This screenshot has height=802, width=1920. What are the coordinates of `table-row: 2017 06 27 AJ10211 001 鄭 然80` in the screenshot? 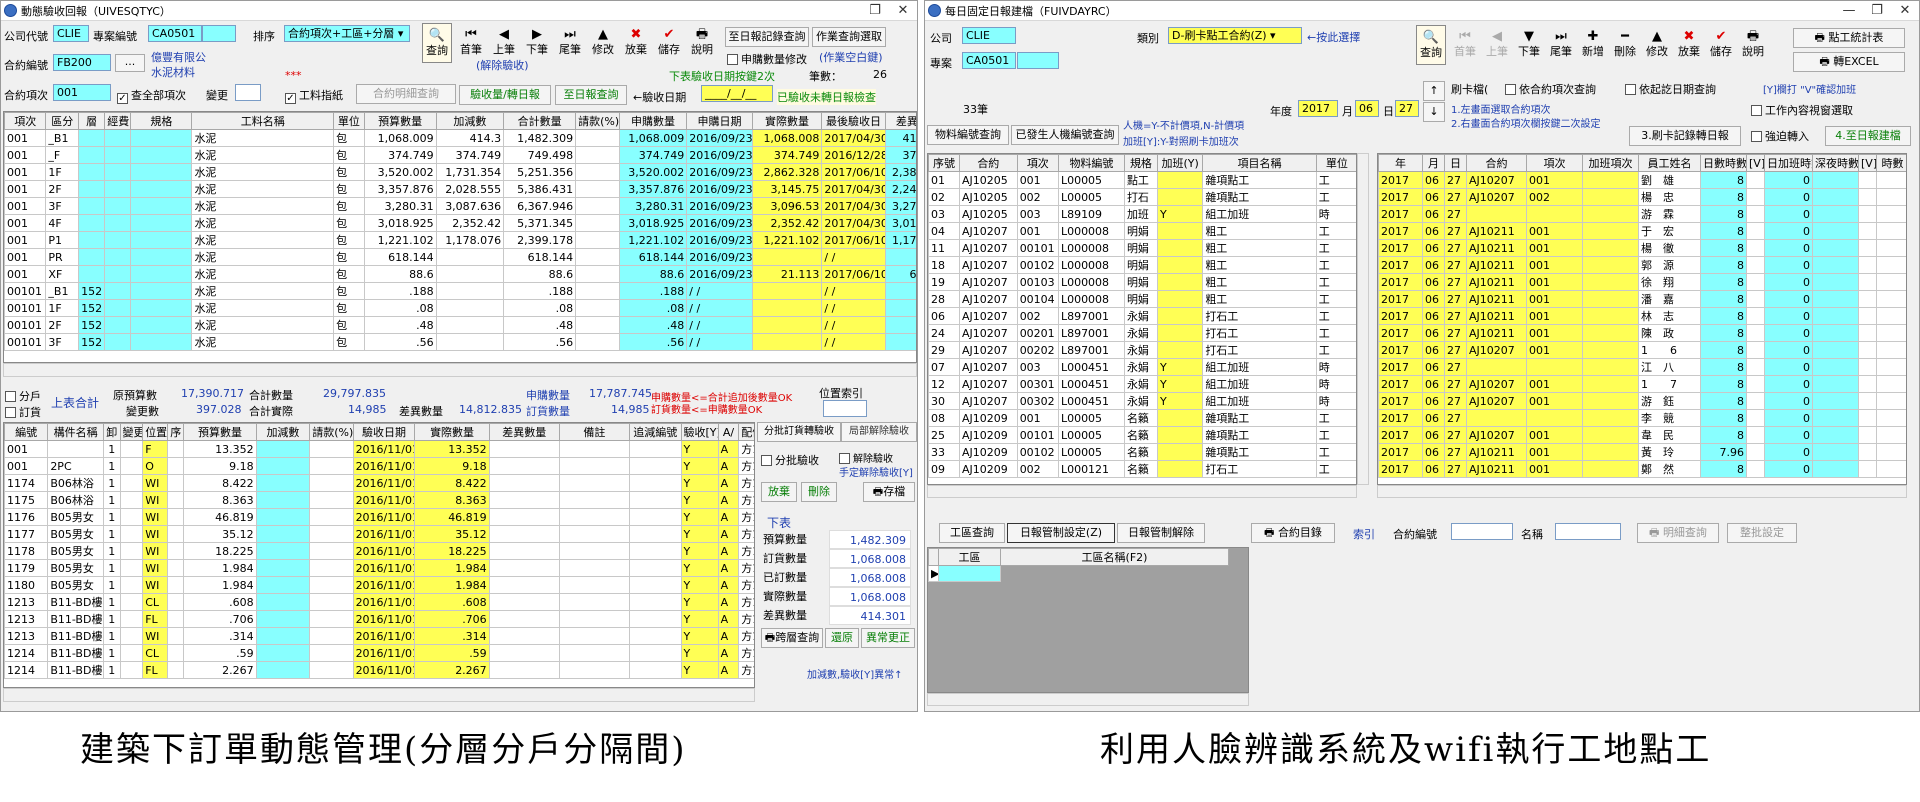 It's located at (1642, 469).